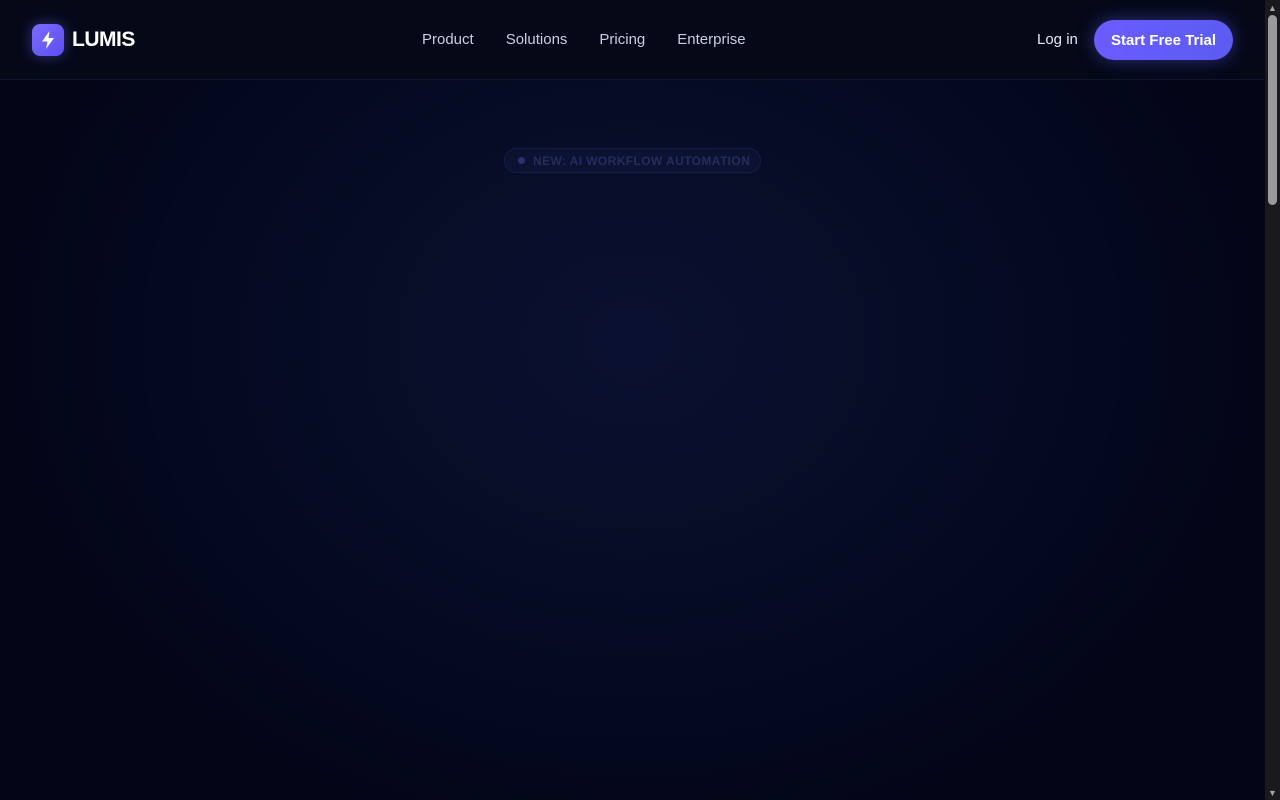  I want to click on scroll-down-arrow-icon: ▼, so click(1272, 792).